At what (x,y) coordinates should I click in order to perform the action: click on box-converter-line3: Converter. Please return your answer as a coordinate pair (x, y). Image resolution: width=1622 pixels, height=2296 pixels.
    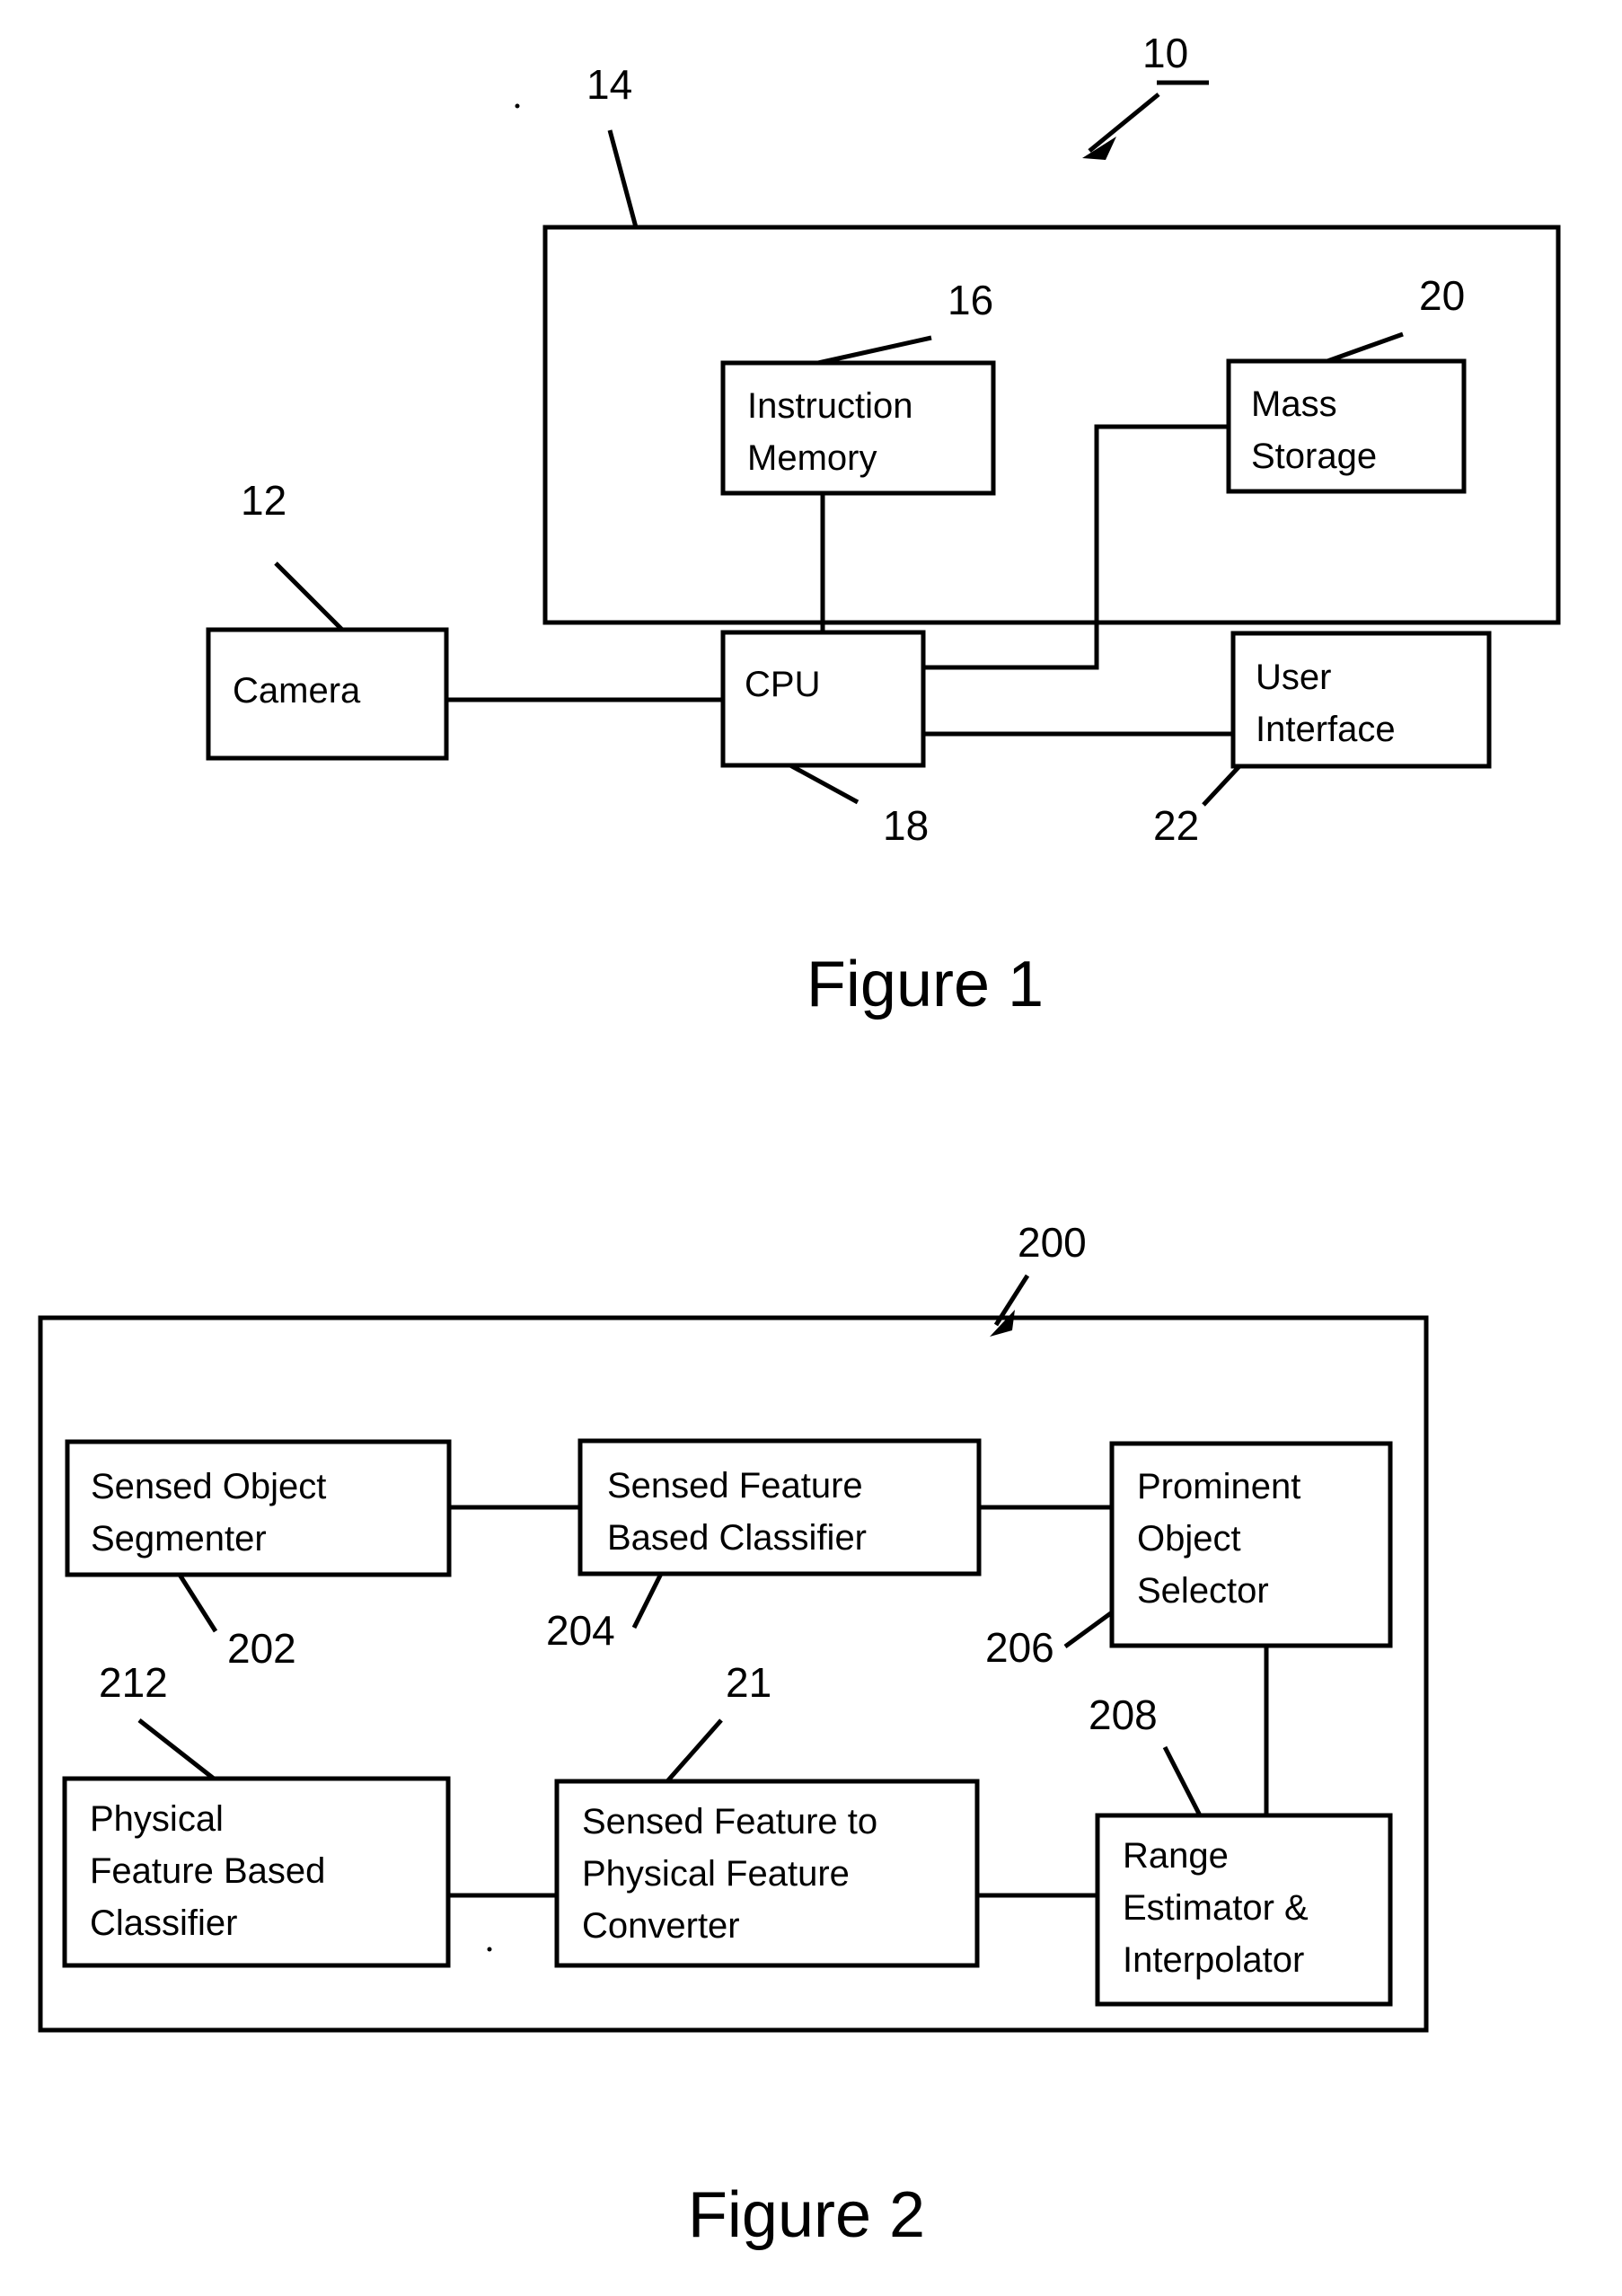
    Looking at the image, I should click on (661, 1926).